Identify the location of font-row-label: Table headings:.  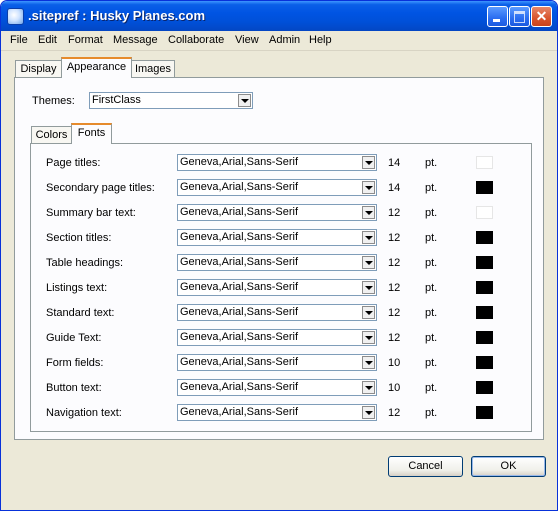
(85, 263).